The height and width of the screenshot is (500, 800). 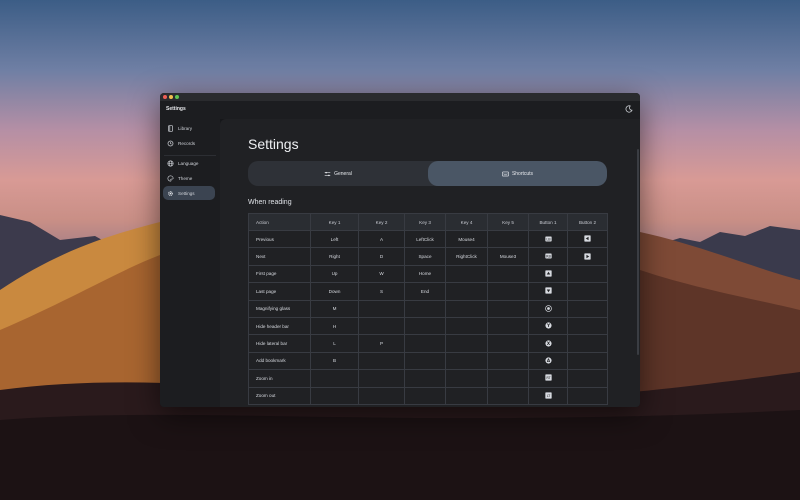 I want to click on action-cell: Next, so click(x=279, y=256).